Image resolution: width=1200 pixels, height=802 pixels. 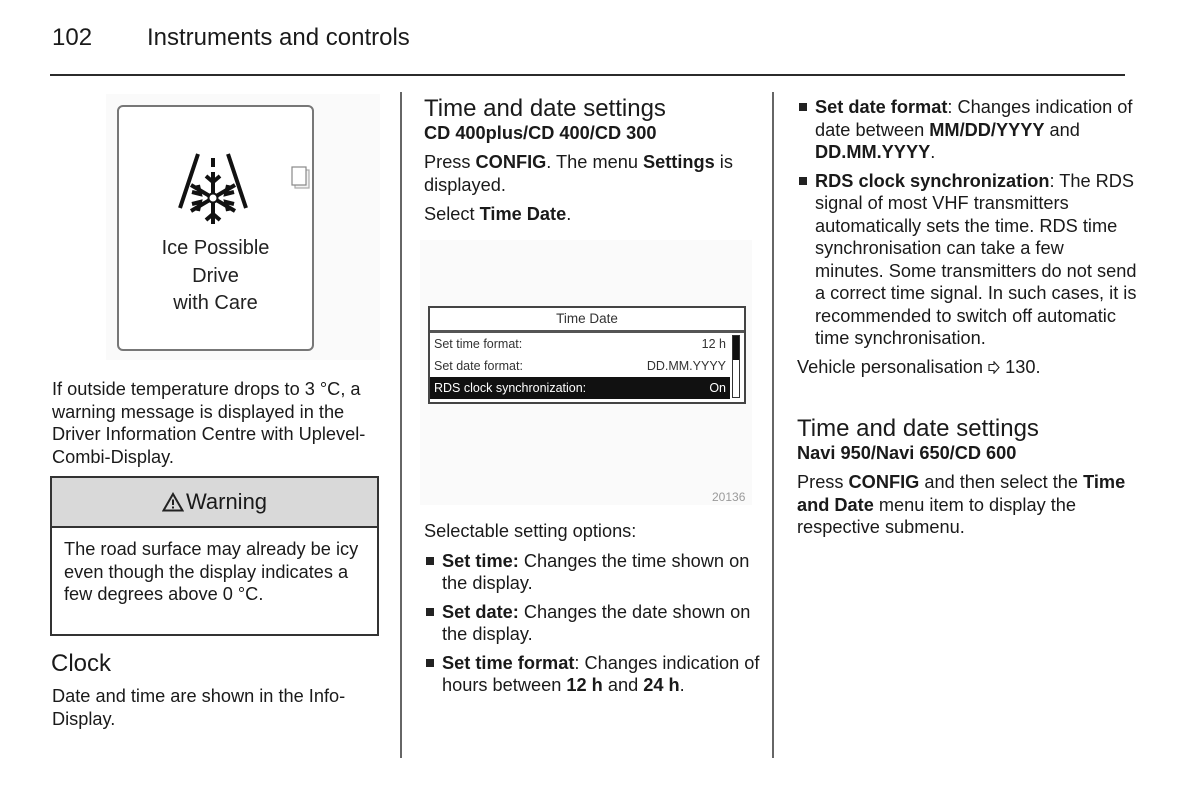 What do you see at coordinates (893, 366) in the screenshot?
I see `xref-text: Vehicle personalisation` at bounding box center [893, 366].